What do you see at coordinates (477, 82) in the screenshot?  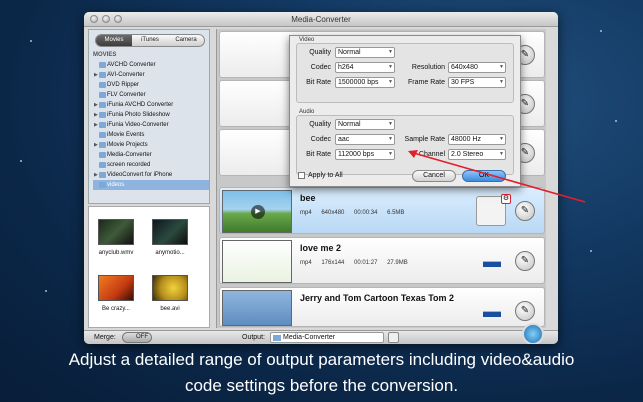 I see `video-framerate-select: 30 FPS ▼` at bounding box center [477, 82].